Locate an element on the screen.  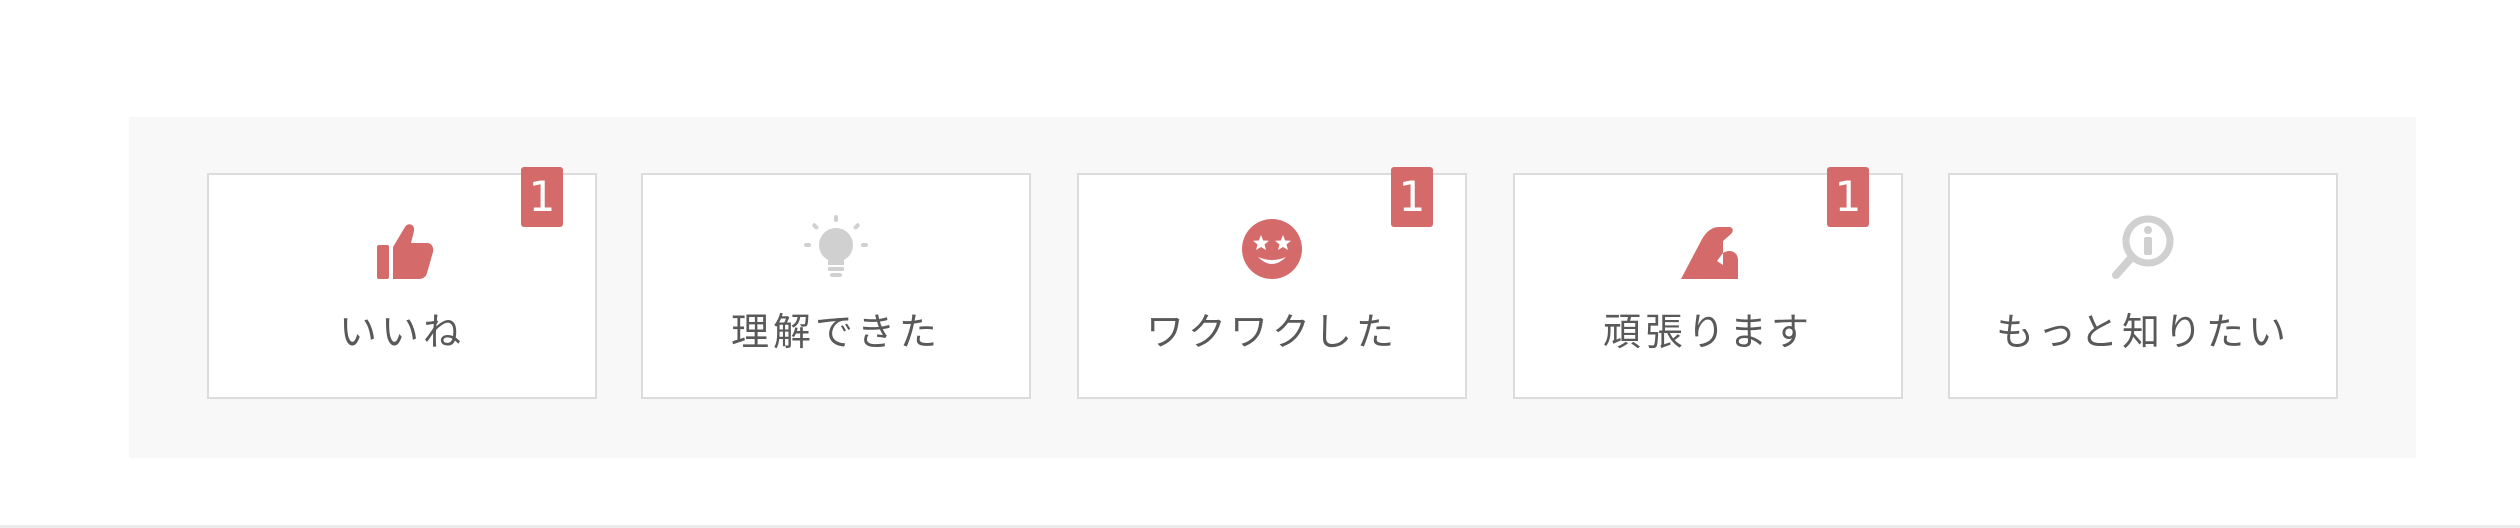
reaction-button-want-to-know-more: もっと知りたい is located at coordinates (2143, 286).